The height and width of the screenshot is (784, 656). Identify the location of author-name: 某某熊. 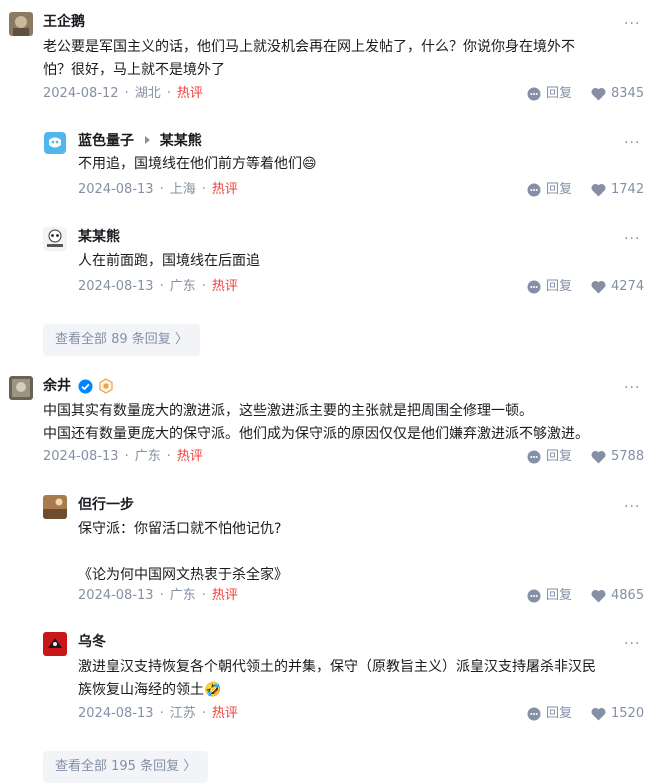
(99, 237).